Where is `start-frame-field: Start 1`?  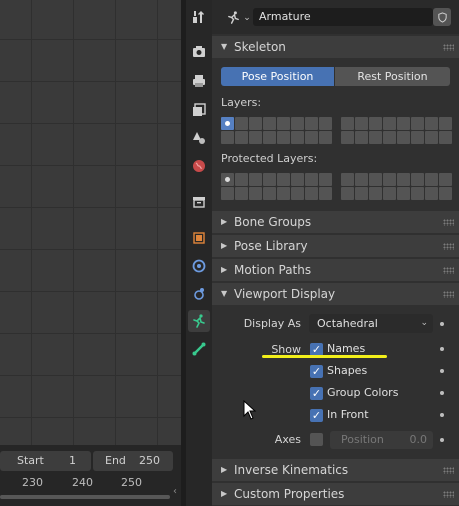 start-frame-field: Start 1 is located at coordinates (45, 461).